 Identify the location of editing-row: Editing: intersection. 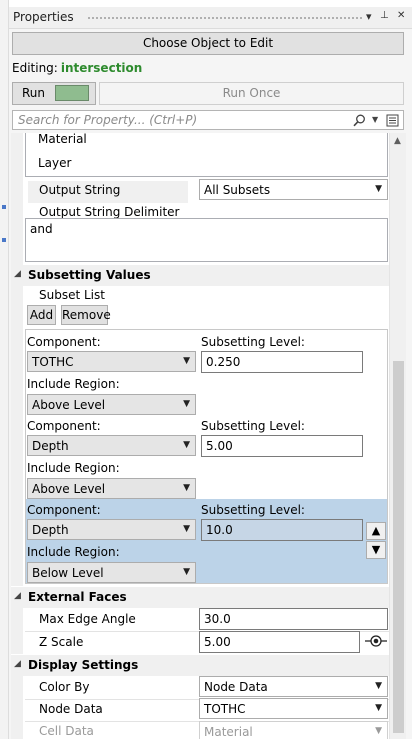
(77, 68).